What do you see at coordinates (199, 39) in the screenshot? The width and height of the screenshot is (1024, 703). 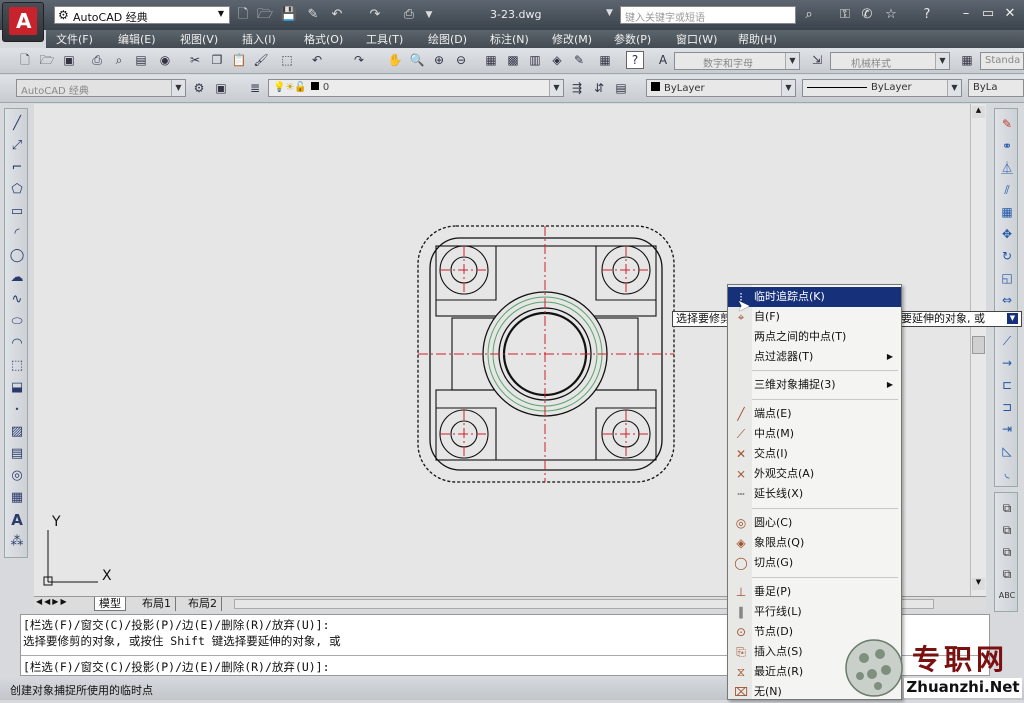 I see `menu-view: 视图(V)` at bounding box center [199, 39].